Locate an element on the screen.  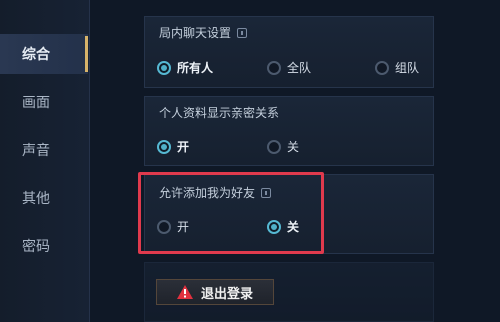
profile-option-off: 关 is located at coordinates (283, 146).